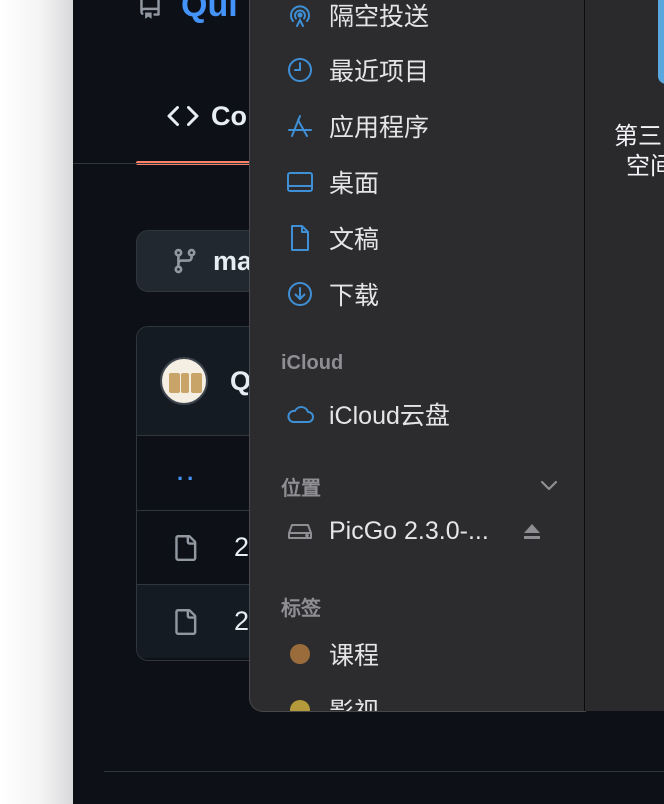  I want to click on clock-icon, so click(300, 70).